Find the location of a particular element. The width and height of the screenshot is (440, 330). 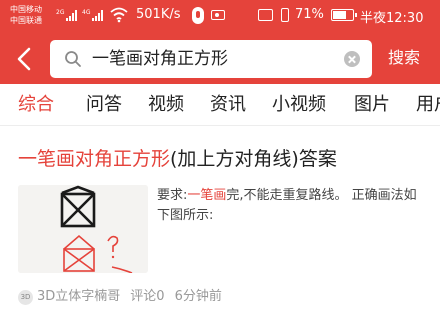

result-title-highlight: 一笔画对角正方形 is located at coordinates (94, 159).